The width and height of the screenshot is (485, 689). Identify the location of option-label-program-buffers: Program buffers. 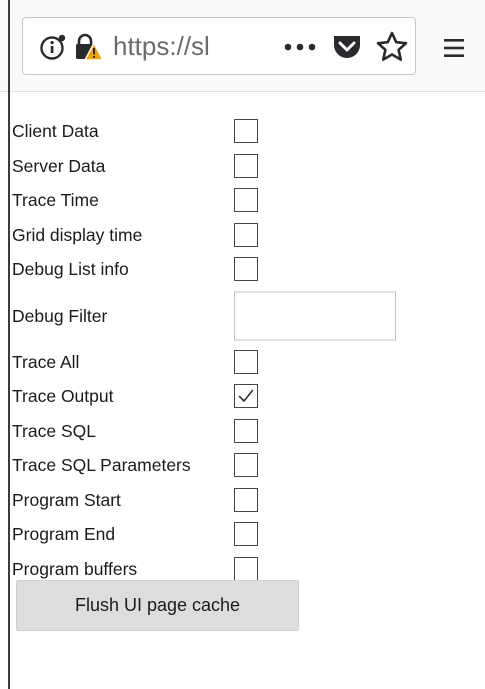
(75, 568).